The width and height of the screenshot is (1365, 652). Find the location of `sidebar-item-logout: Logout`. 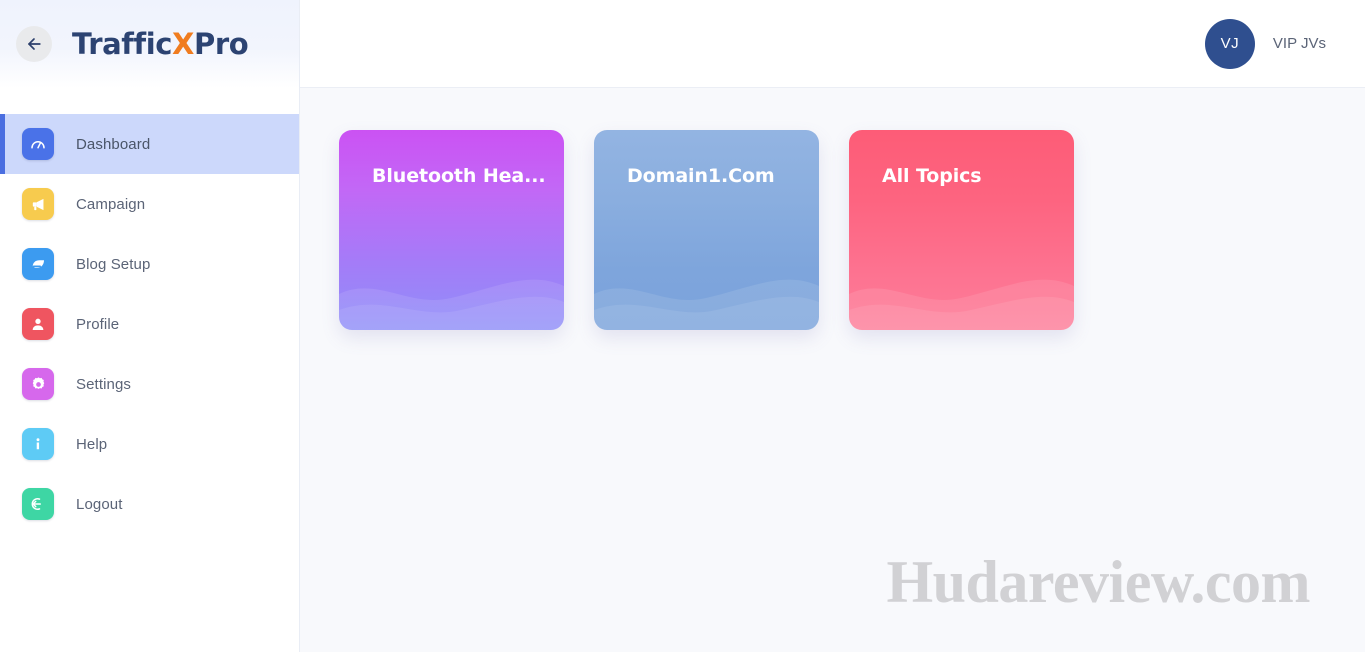

sidebar-item-logout: Logout is located at coordinates (149, 504).